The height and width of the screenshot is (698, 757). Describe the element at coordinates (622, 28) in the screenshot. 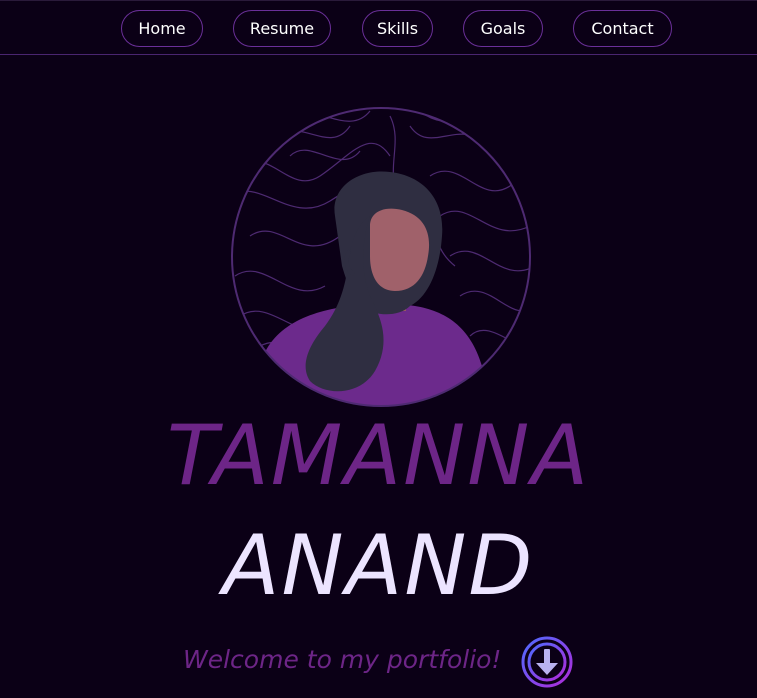

I see `nav-contact-button: Contact` at that location.